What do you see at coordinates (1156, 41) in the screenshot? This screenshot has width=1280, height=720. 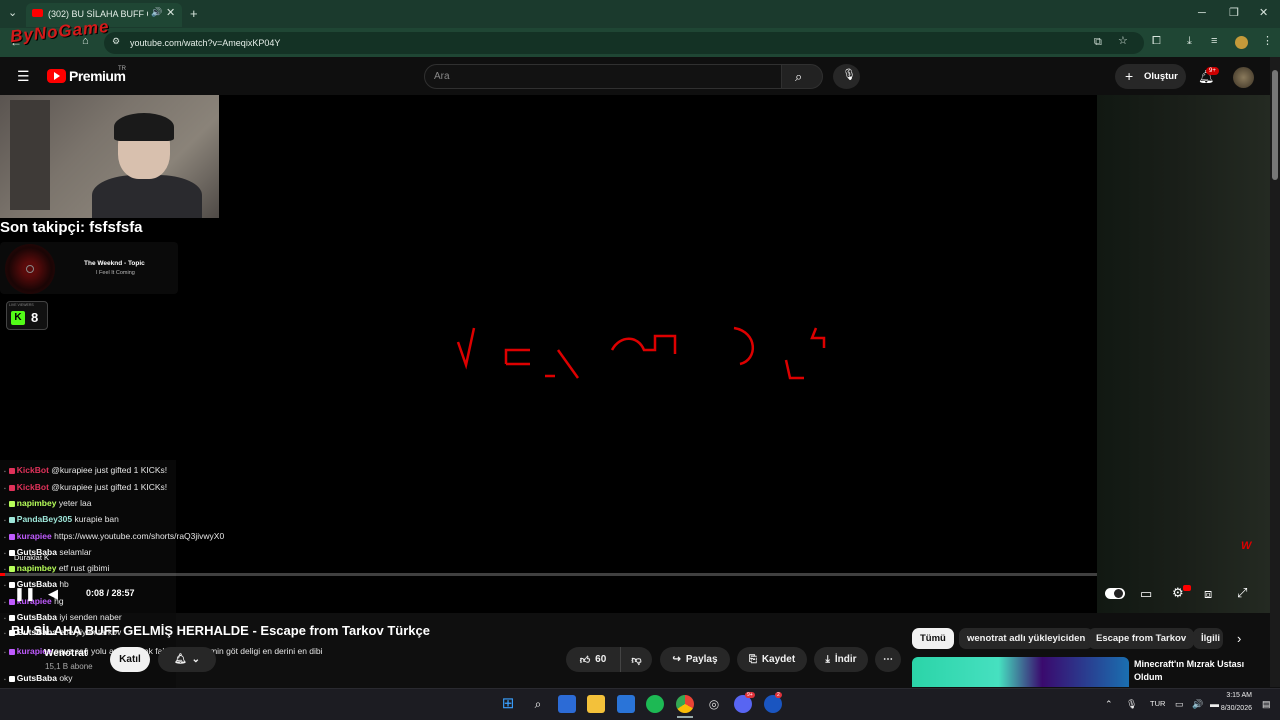 I see `extensions-icon: ⧠` at bounding box center [1156, 41].